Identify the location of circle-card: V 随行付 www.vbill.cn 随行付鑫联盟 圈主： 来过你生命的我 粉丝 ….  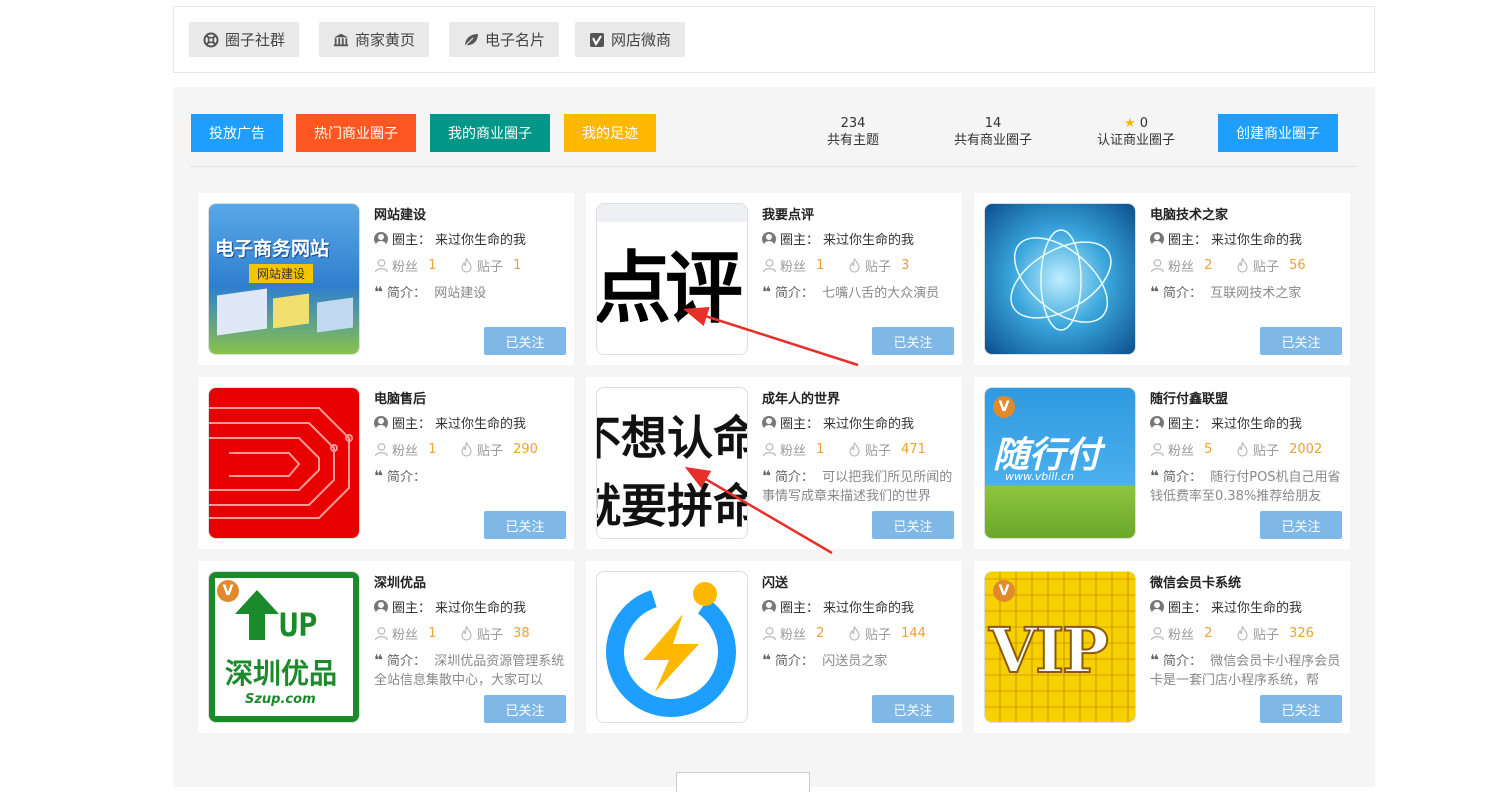
(1162, 463).